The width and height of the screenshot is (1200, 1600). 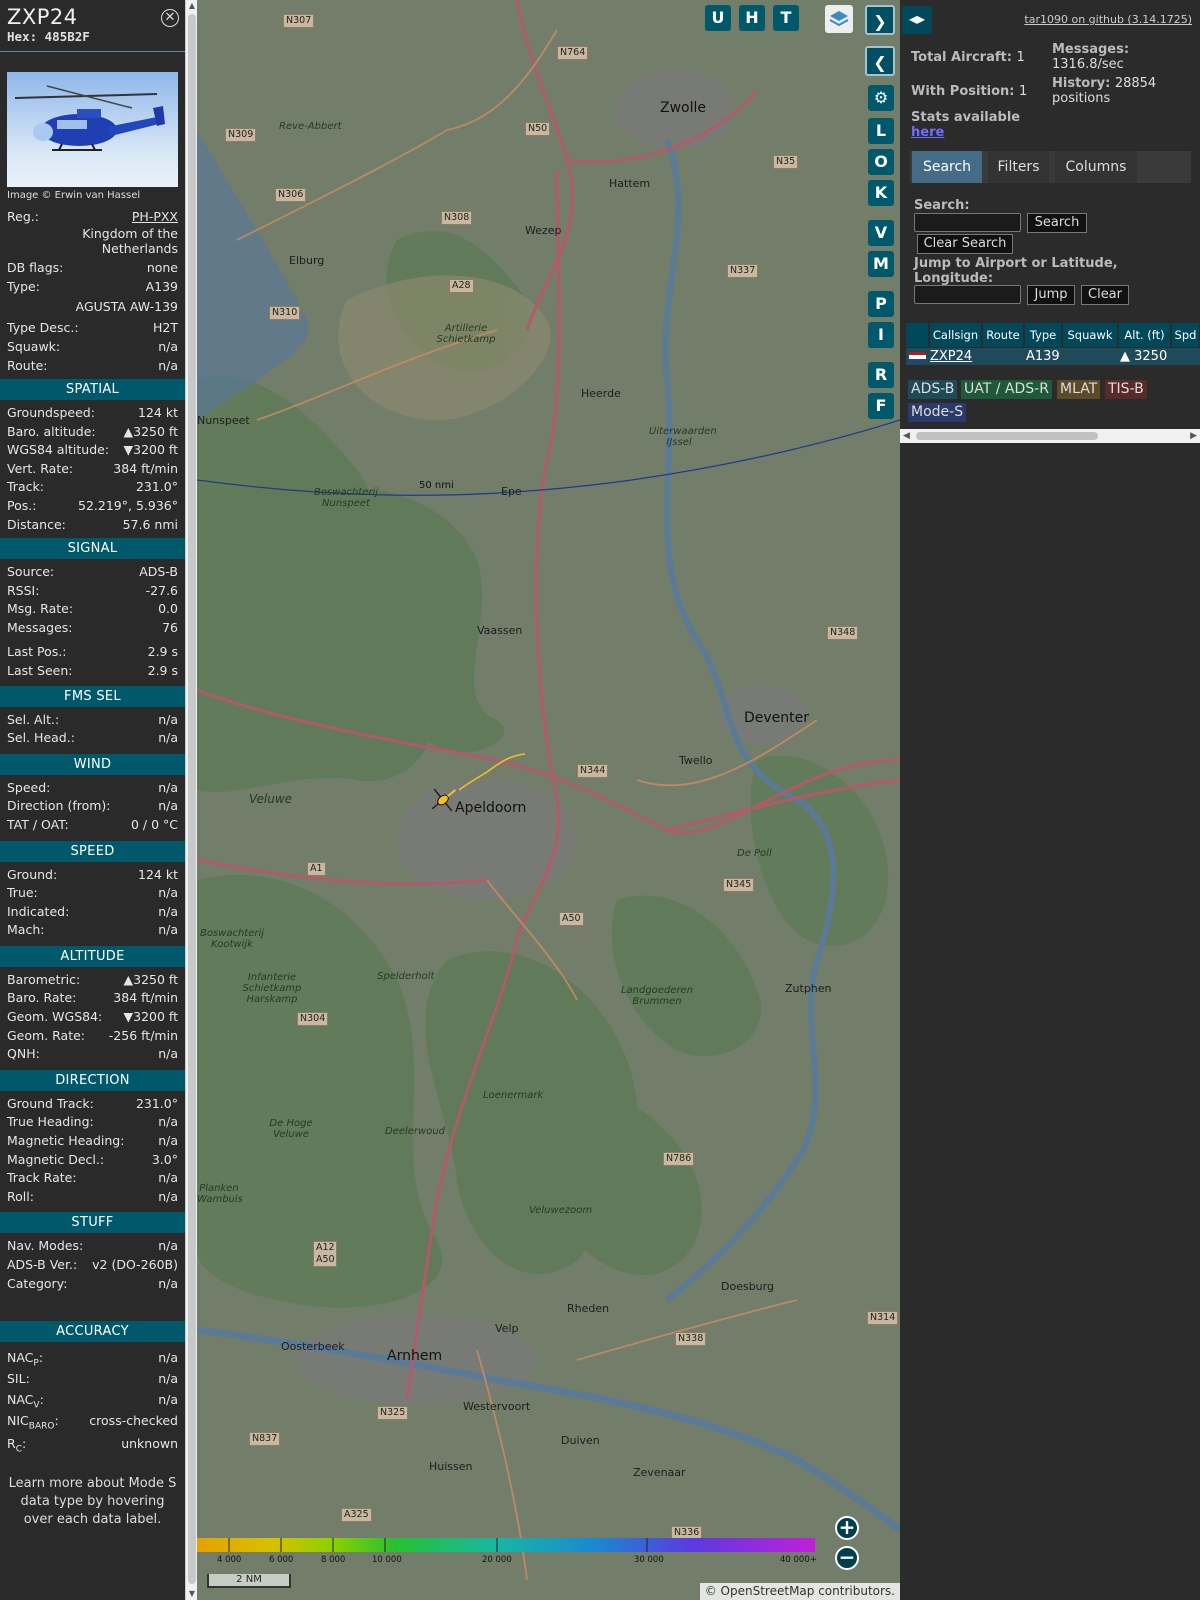 I want to click on row-callsign-link: ZXP24, so click(x=951, y=356).